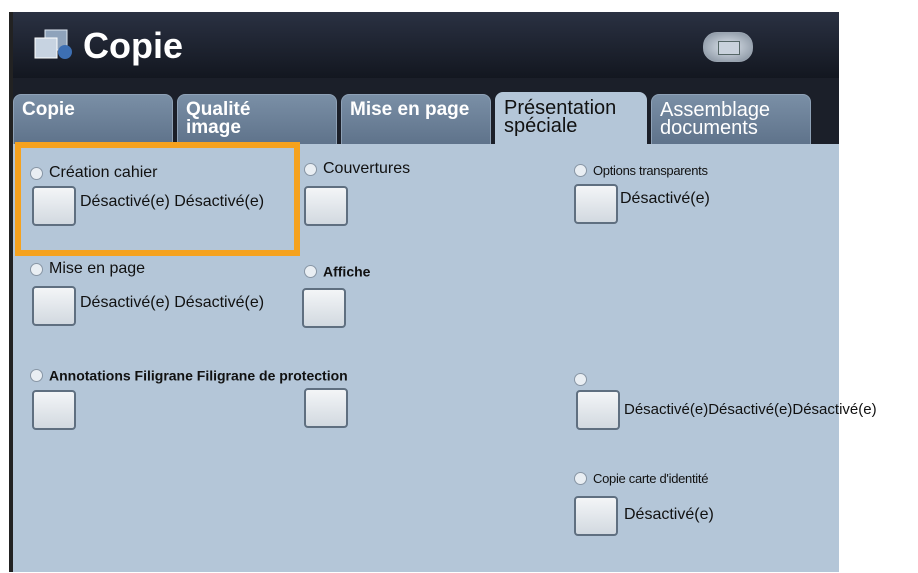 This screenshot has height=573, width=918. What do you see at coordinates (650, 171) in the screenshot?
I see `options-transparents-label: Options transparents` at bounding box center [650, 171].